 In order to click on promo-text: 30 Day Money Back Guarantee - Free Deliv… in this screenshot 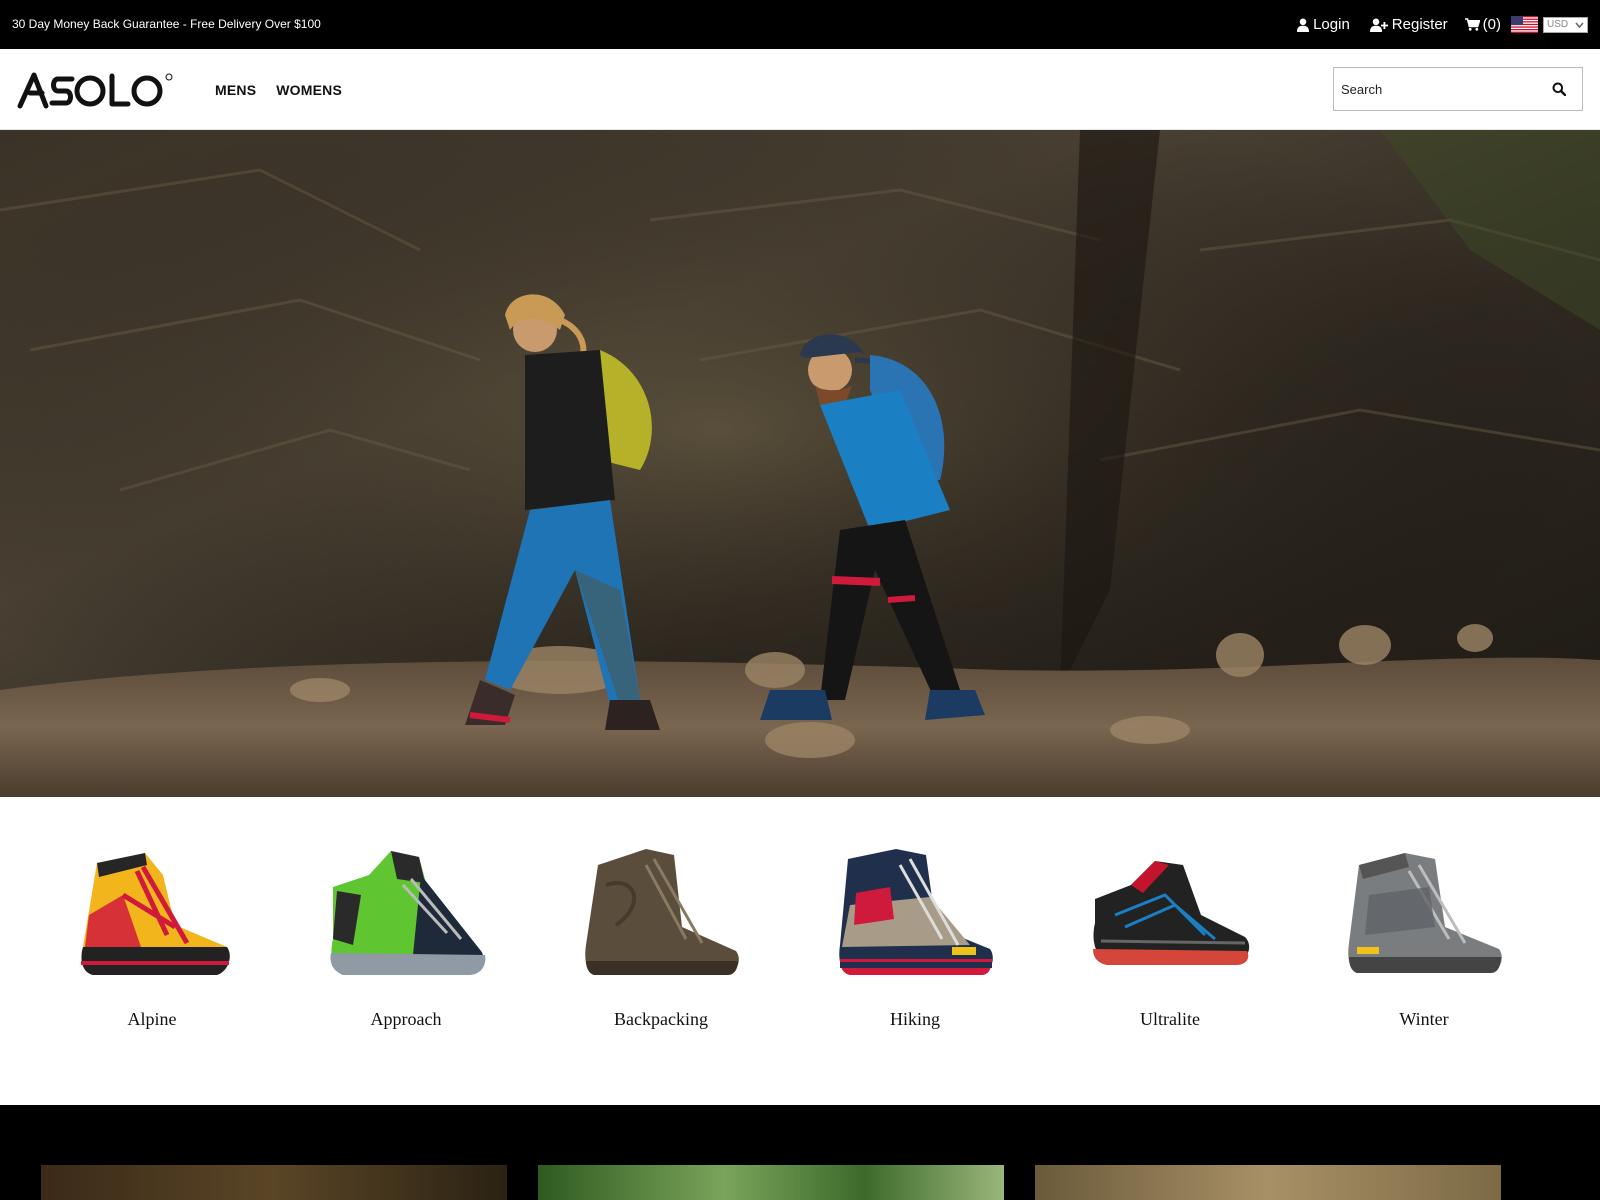, I will do `click(166, 24)`.